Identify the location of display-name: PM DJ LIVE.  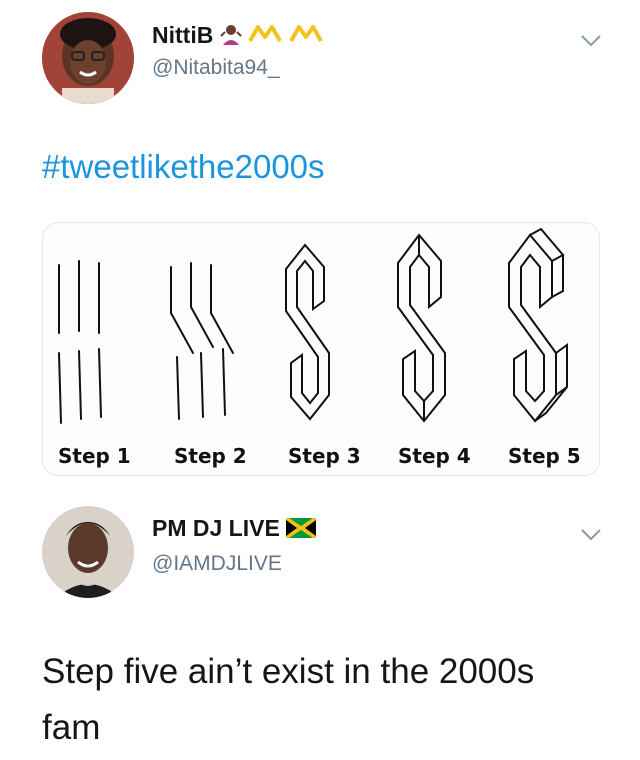
(234, 529).